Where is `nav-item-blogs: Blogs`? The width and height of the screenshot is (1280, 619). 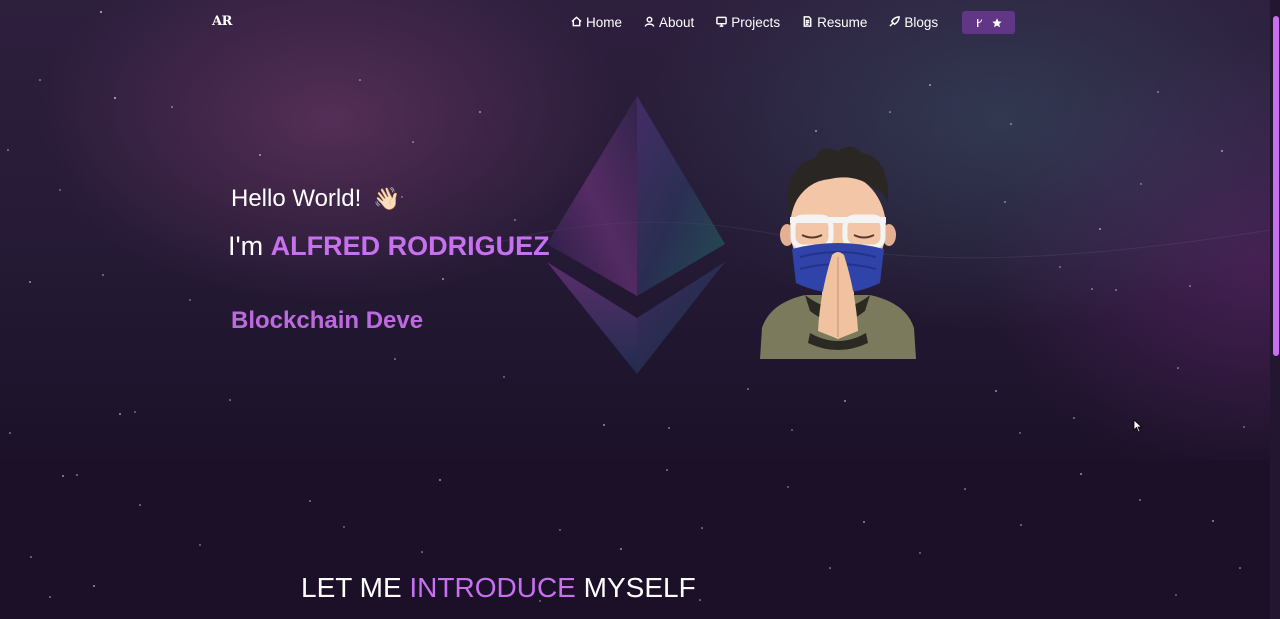
nav-item-blogs: Blogs is located at coordinates (913, 22).